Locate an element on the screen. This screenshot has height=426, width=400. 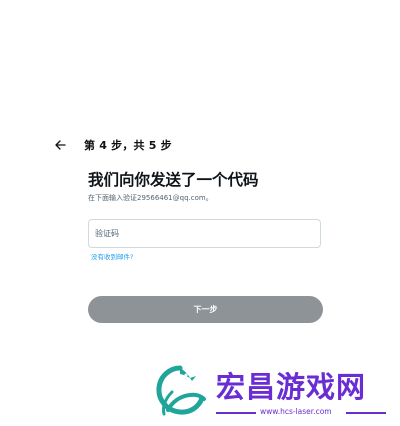
page-subtitle: 在下面输入验证29566461@qq.com。 is located at coordinates (150, 198).